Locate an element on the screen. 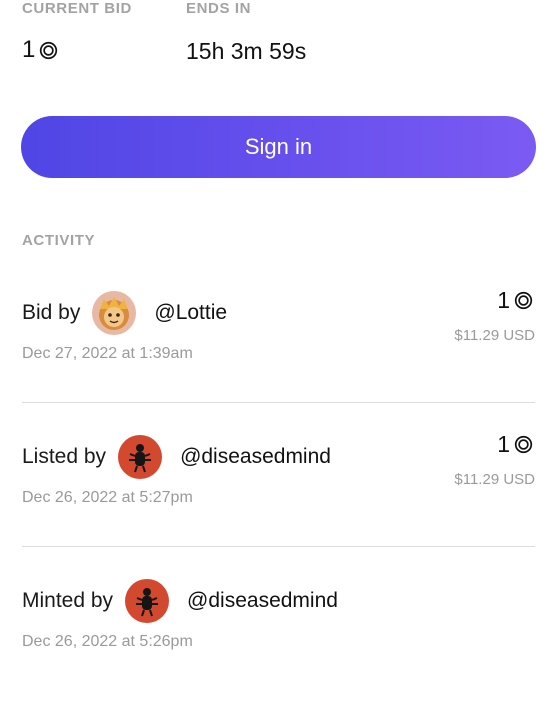 The height and width of the screenshot is (723, 557). lottie-avatar is located at coordinates (114, 313).